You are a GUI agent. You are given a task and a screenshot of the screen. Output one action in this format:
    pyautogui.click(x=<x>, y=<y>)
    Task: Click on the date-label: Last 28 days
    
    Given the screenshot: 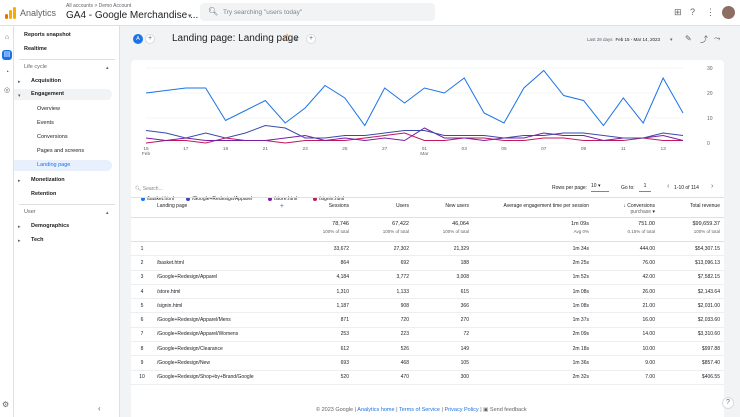 What is the action you would take?
    pyautogui.click(x=600, y=39)
    